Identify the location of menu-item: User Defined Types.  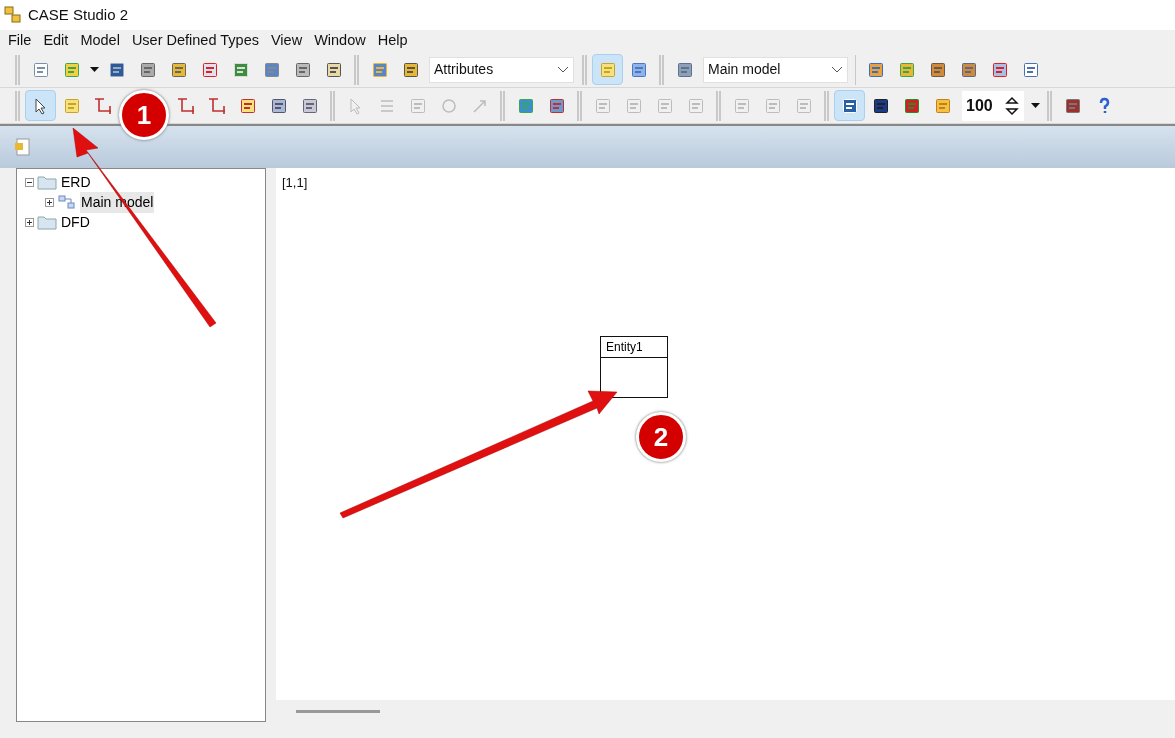
(195, 41).